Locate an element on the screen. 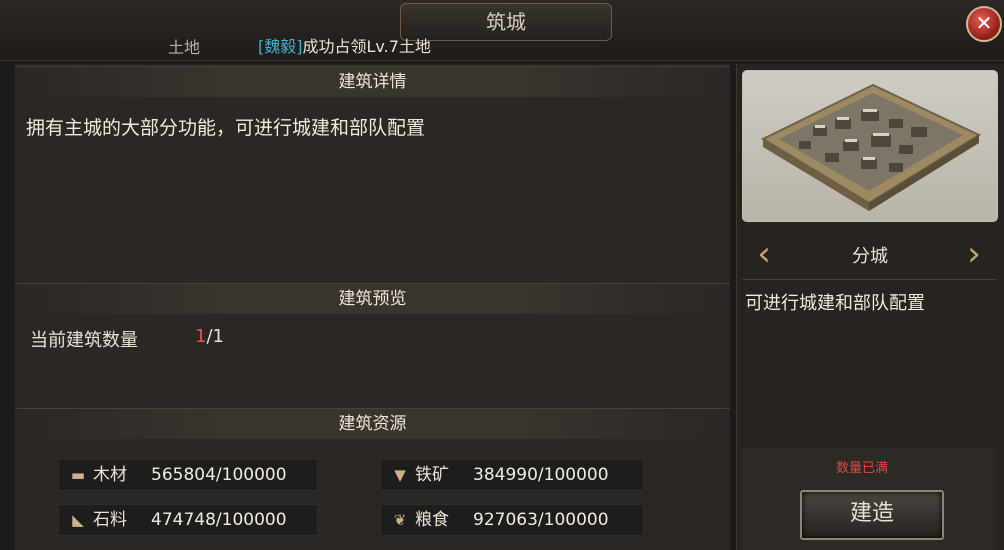 The width and height of the screenshot is (1004, 550). wood-icon: ▬ is located at coordinates (78, 475).